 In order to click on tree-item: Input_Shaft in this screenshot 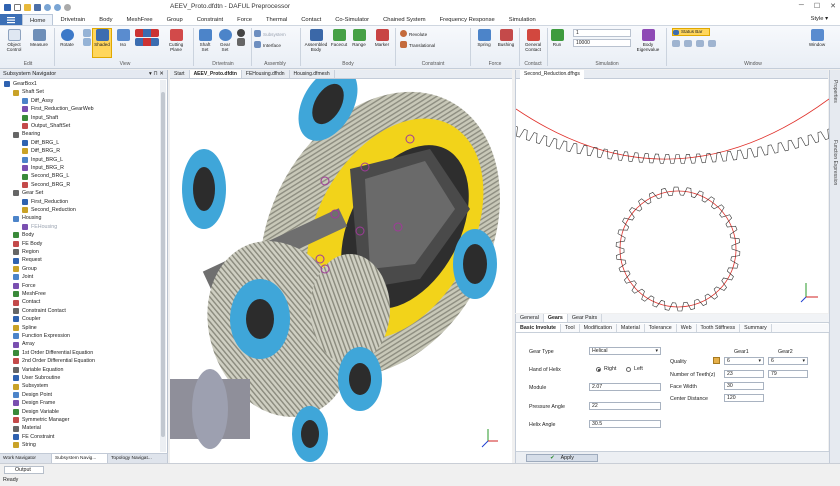, I will do `click(40, 118)`.